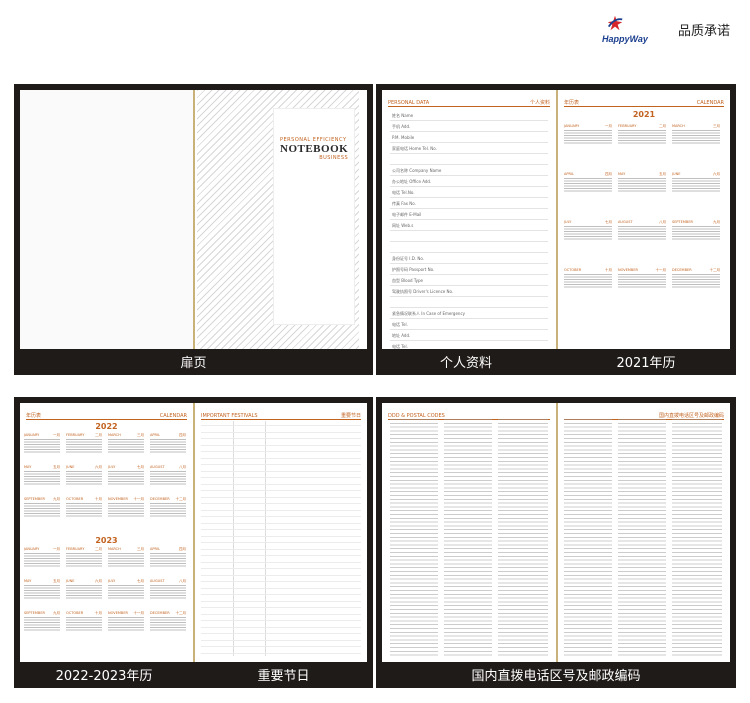 This screenshot has width=750, height=703. What do you see at coordinates (32, 435) in the screenshot?
I see `month-name-en: JANUARY` at bounding box center [32, 435].